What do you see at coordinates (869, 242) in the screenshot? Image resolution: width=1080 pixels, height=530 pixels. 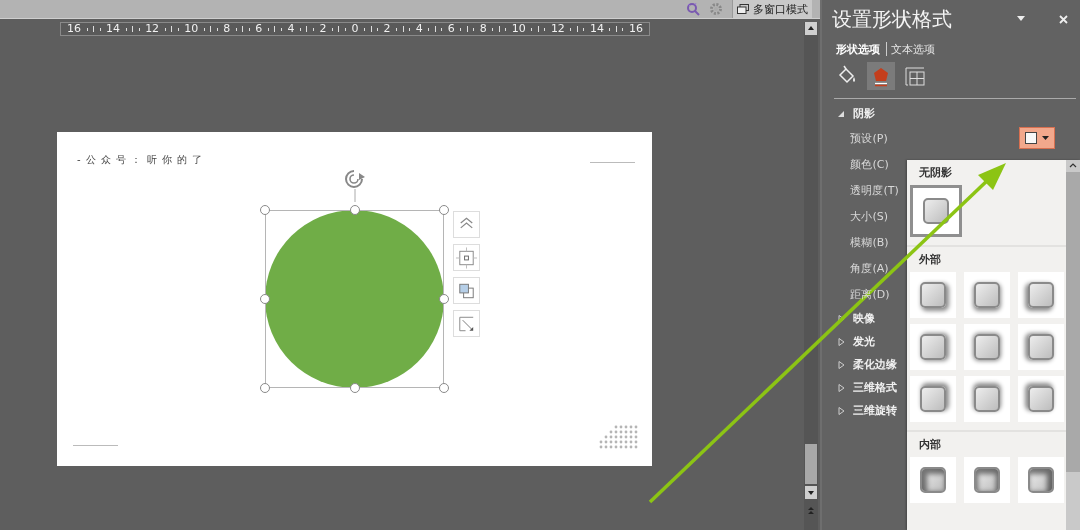 I see `property-label: 模糊(B)` at bounding box center [869, 242].